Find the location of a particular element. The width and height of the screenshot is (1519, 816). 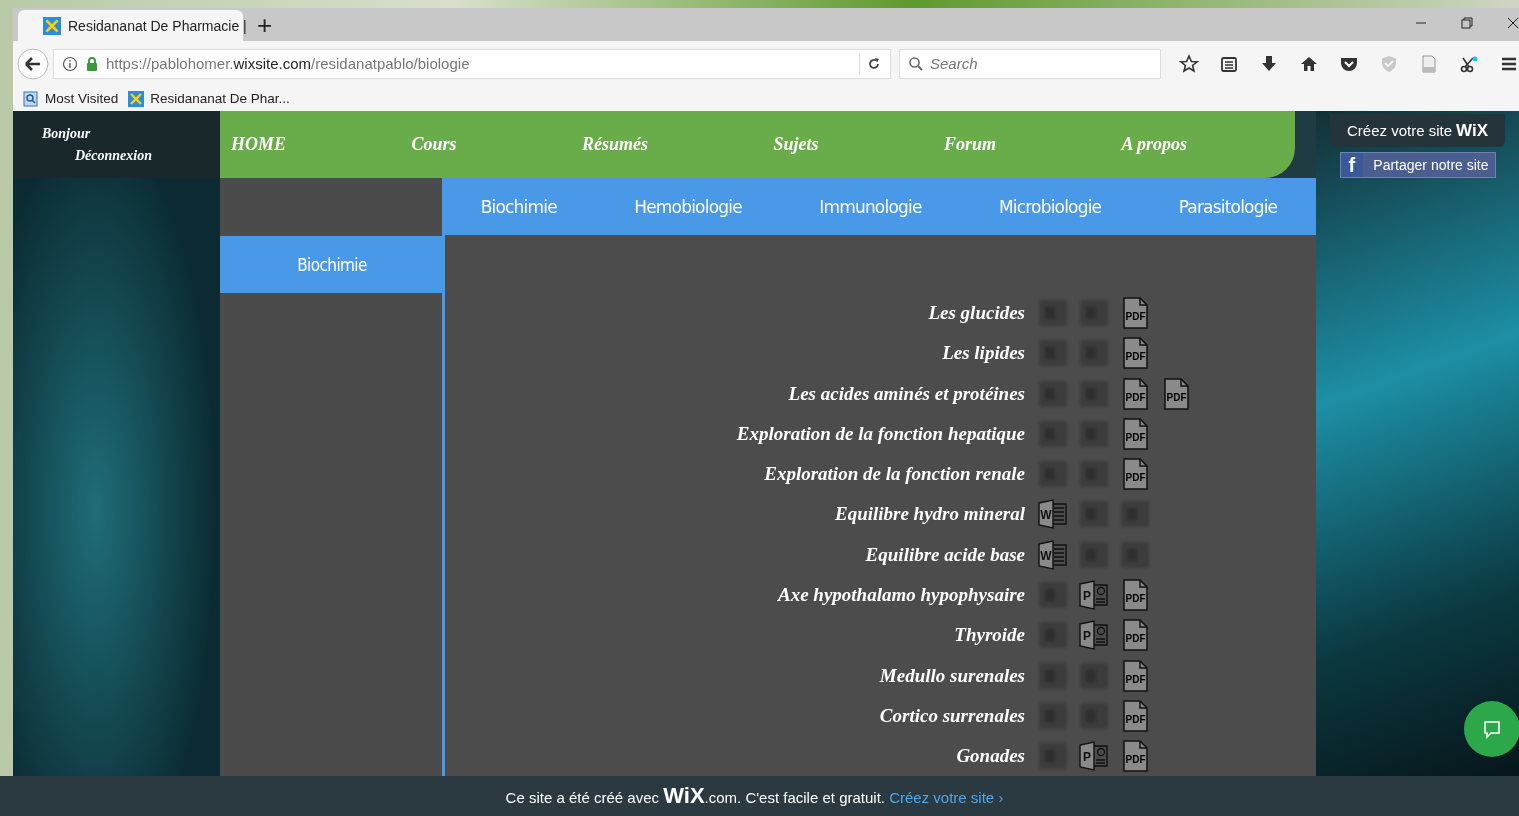

document-title: Medullo surenales is located at coordinates (951, 675).